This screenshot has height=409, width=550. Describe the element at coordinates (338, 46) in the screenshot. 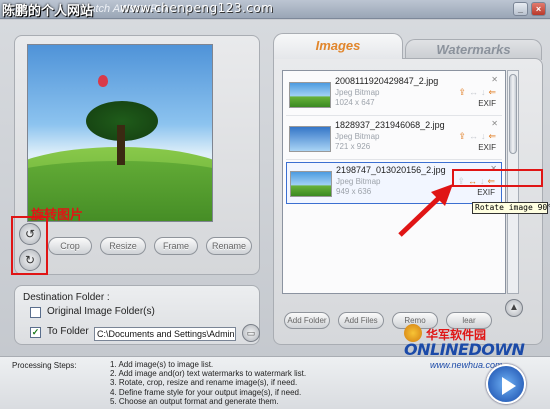

I see `tab-images: Images` at that location.